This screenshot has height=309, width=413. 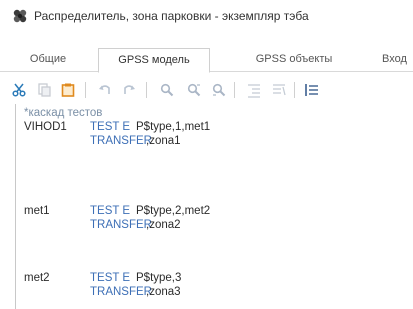 I want to click on indent-button, so click(x=254, y=90).